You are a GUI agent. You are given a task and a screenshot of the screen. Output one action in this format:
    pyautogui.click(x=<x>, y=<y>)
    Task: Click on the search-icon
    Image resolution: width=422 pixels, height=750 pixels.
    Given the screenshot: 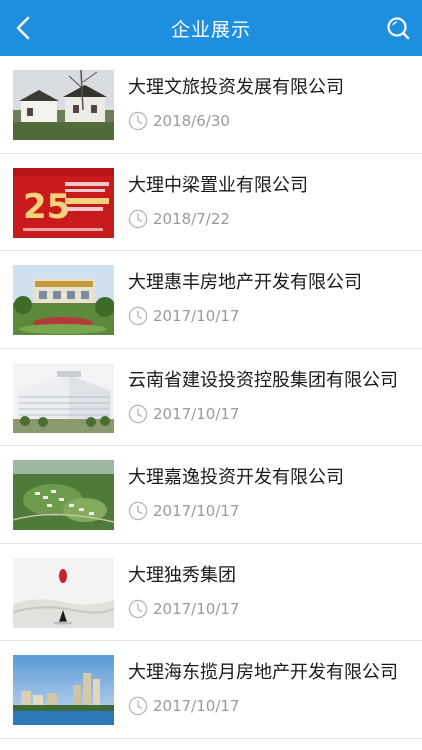 What is the action you would take?
    pyautogui.click(x=398, y=28)
    